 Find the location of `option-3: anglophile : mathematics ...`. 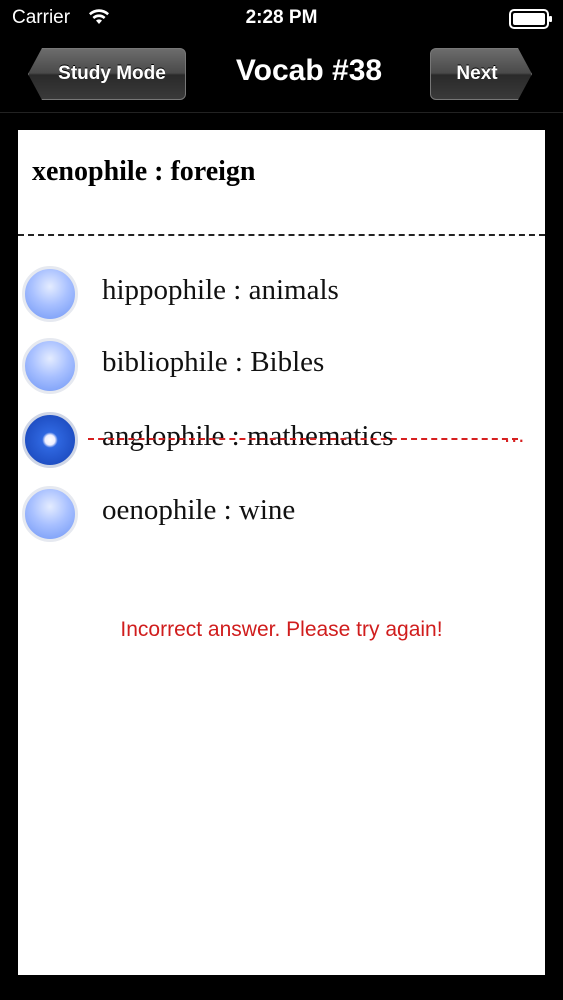

option-3: anglophile : mathematics ... is located at coordinates (281, 442).